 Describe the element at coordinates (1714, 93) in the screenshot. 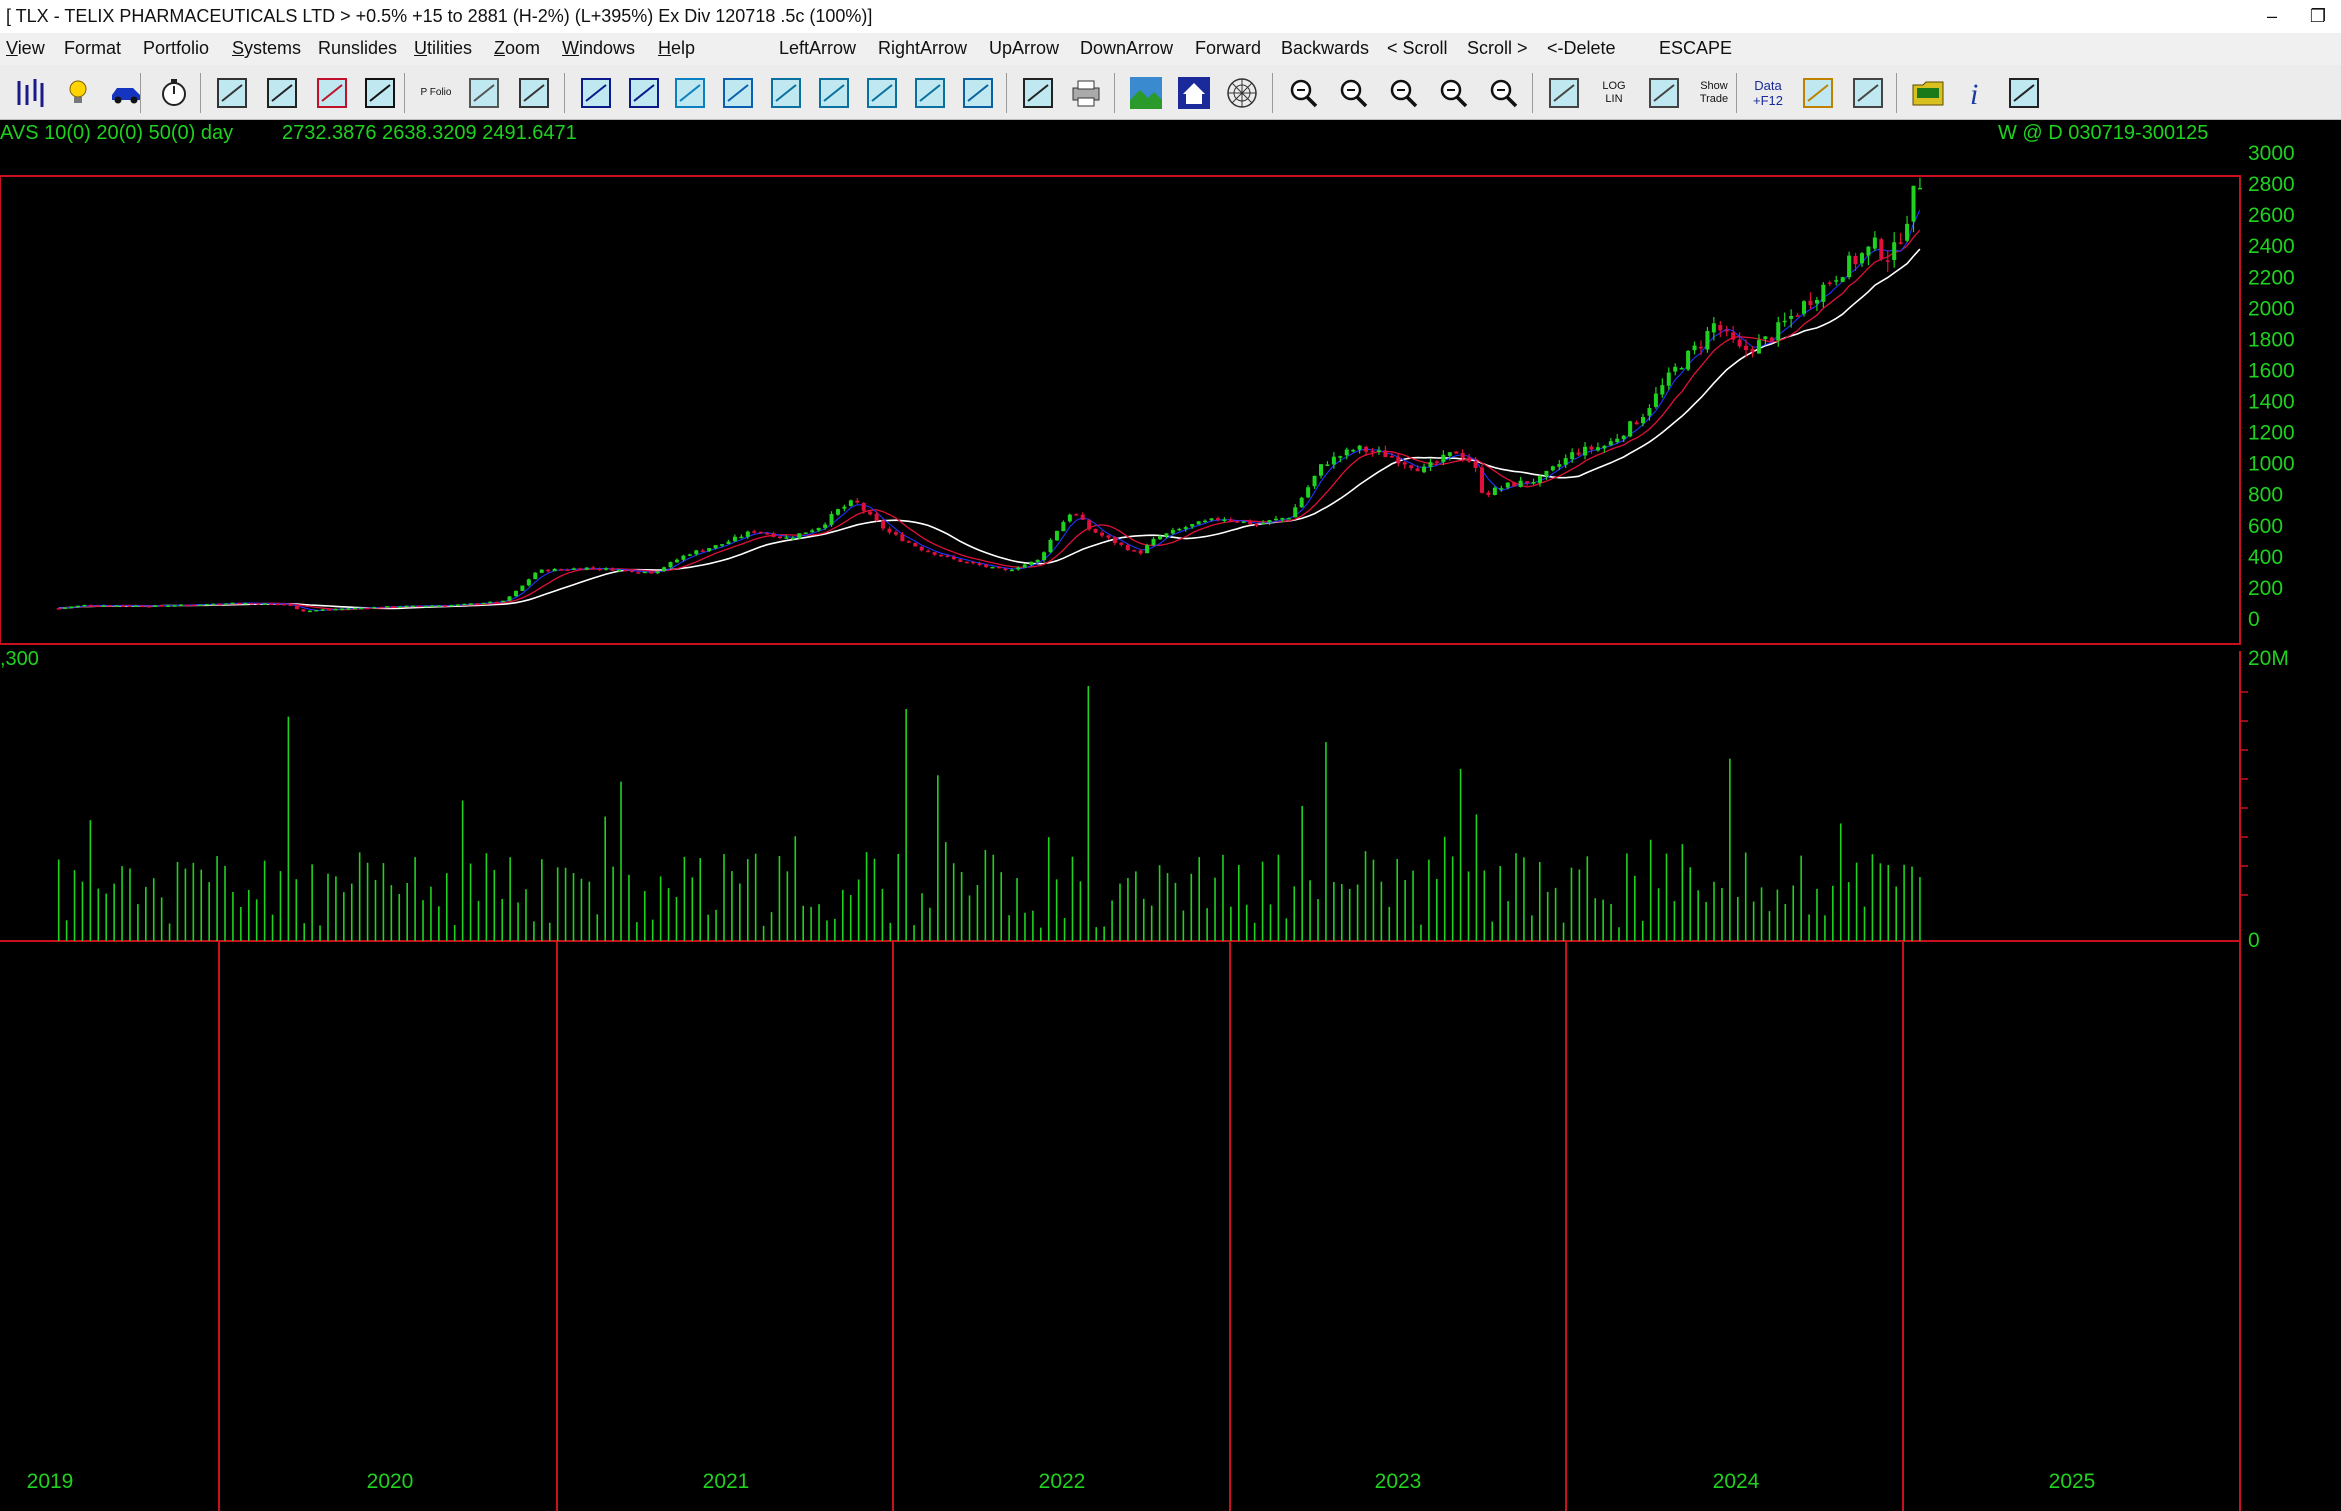

I see `show-trade-icon: Show Trade` at that location.